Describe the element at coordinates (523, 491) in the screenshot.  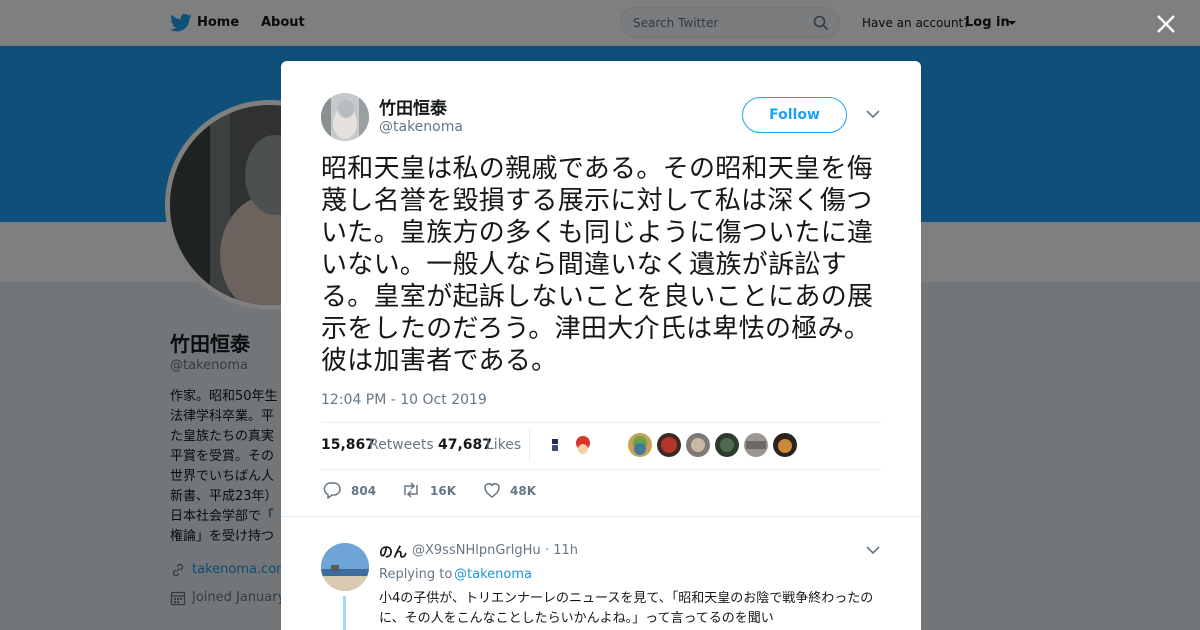
I see `like-count: 48K` at that location.